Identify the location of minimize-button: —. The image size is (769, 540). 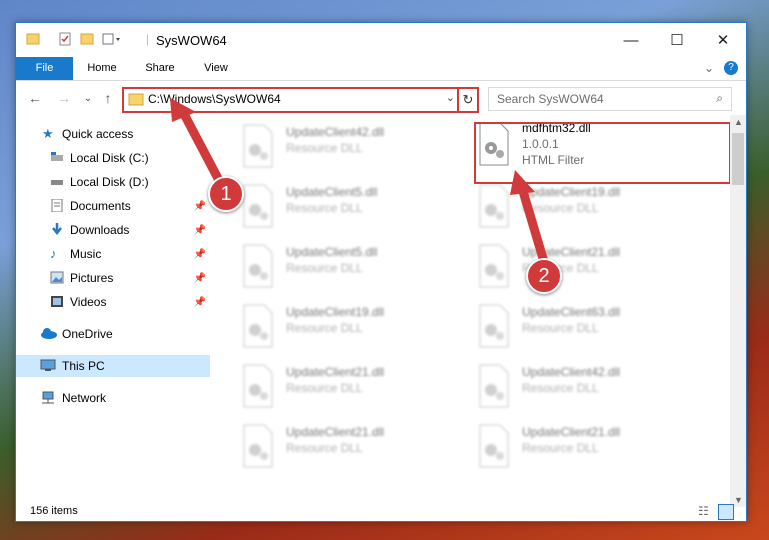
(631, 40).